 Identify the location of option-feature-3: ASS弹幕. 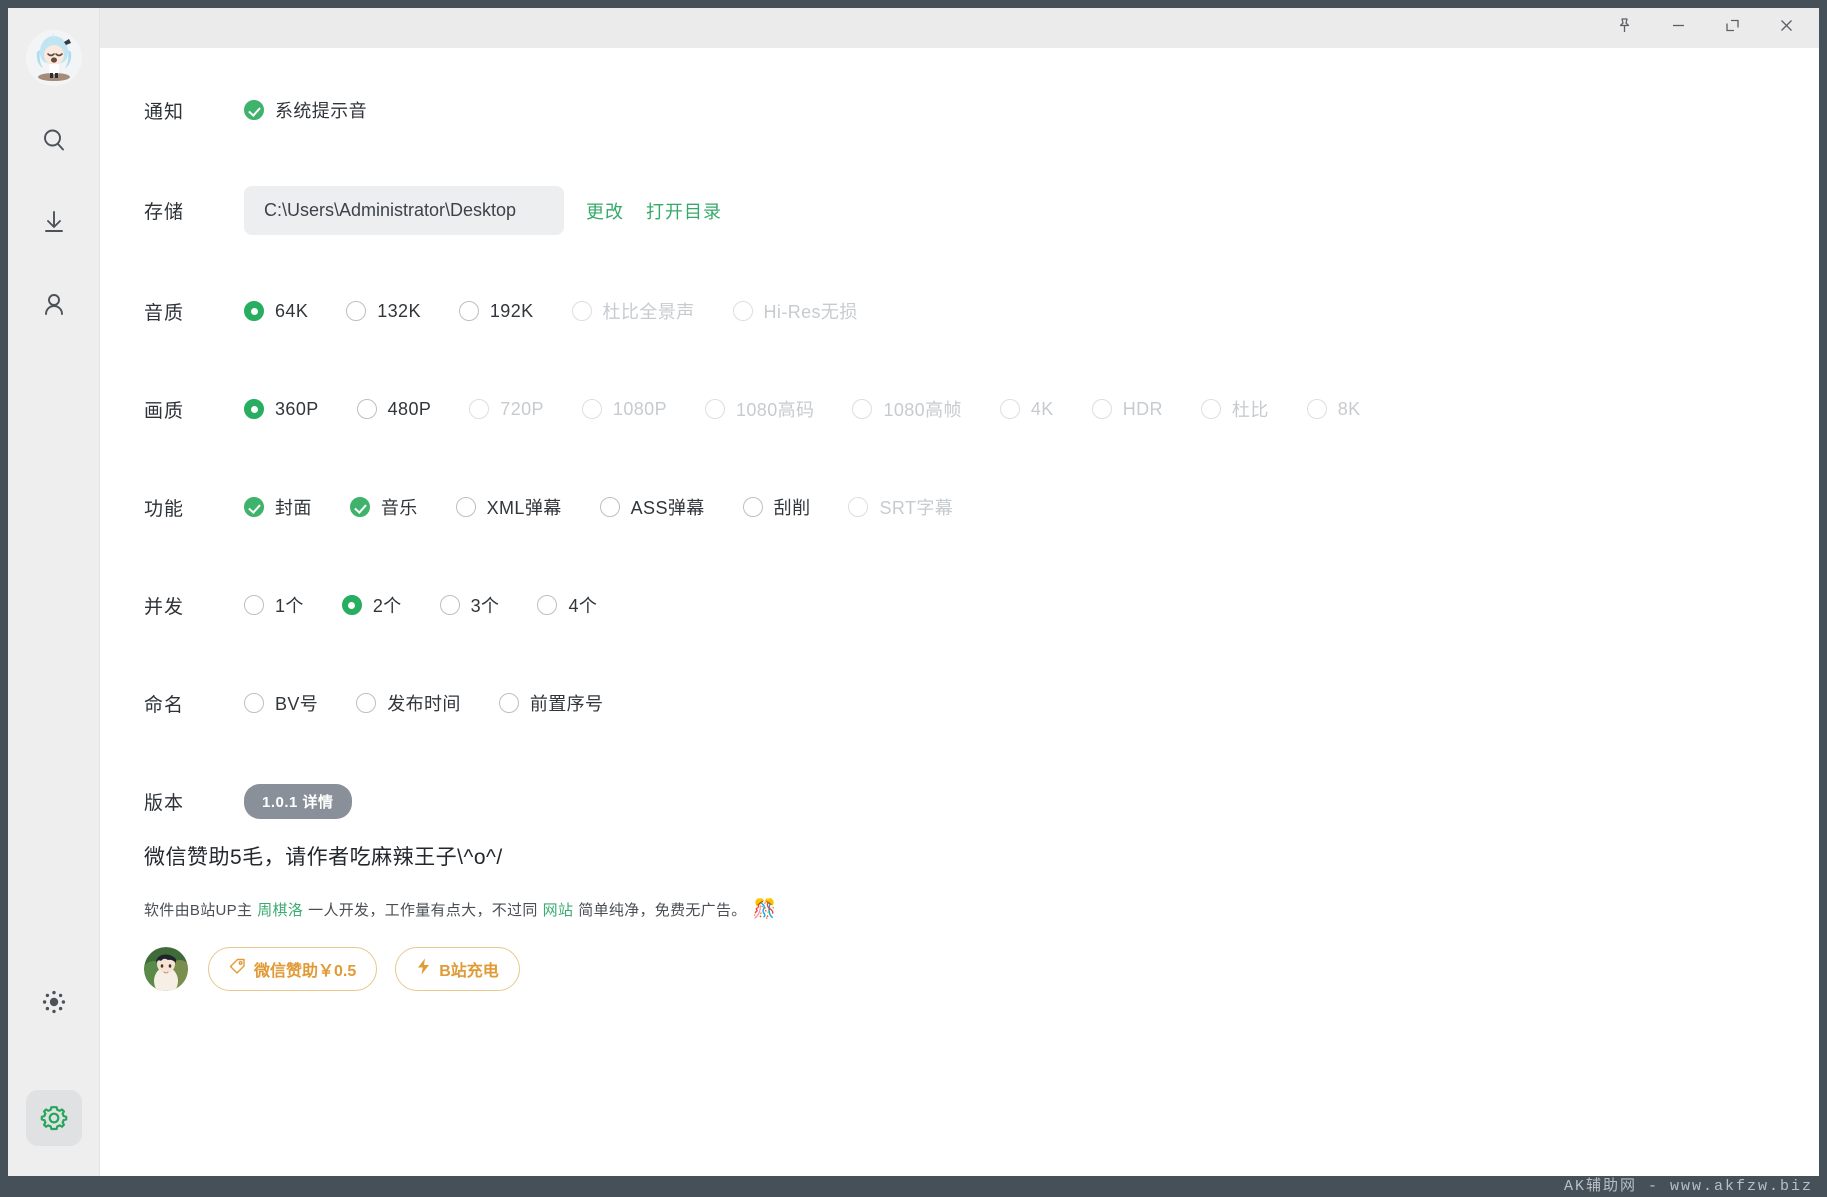
(652, 507).